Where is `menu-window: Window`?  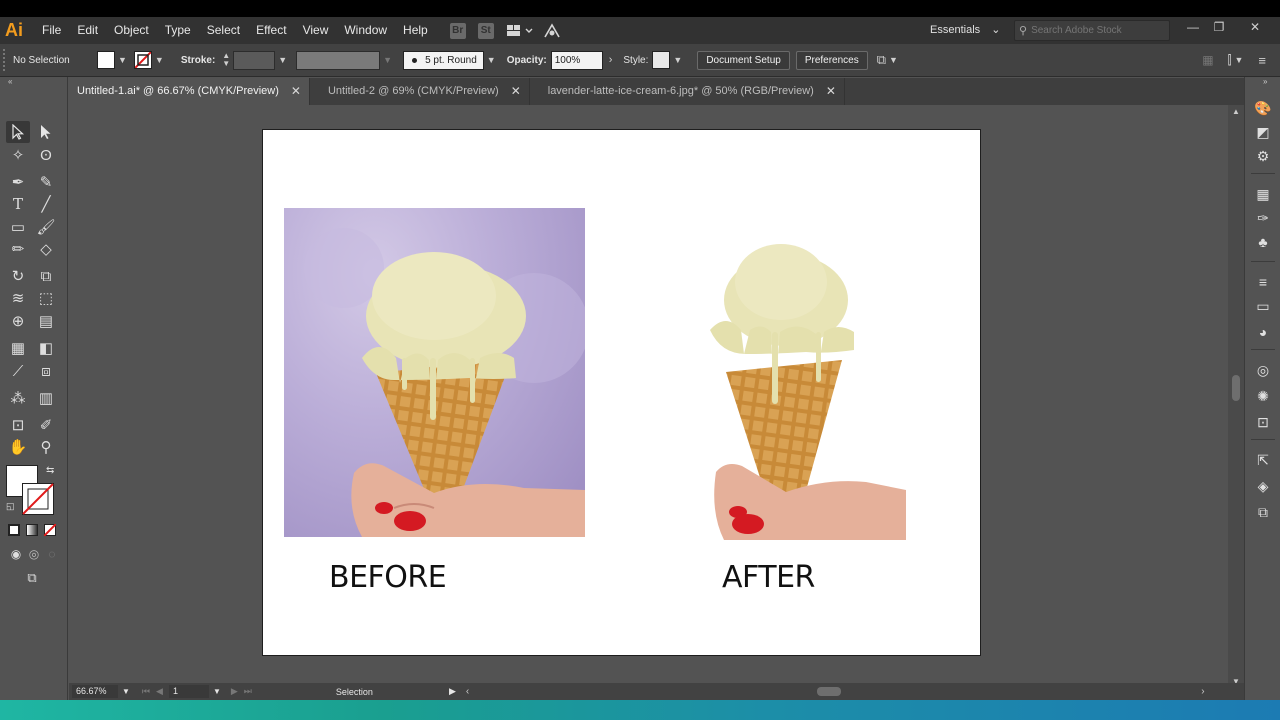 menu-window: Window is located at coordinates (365, 30).